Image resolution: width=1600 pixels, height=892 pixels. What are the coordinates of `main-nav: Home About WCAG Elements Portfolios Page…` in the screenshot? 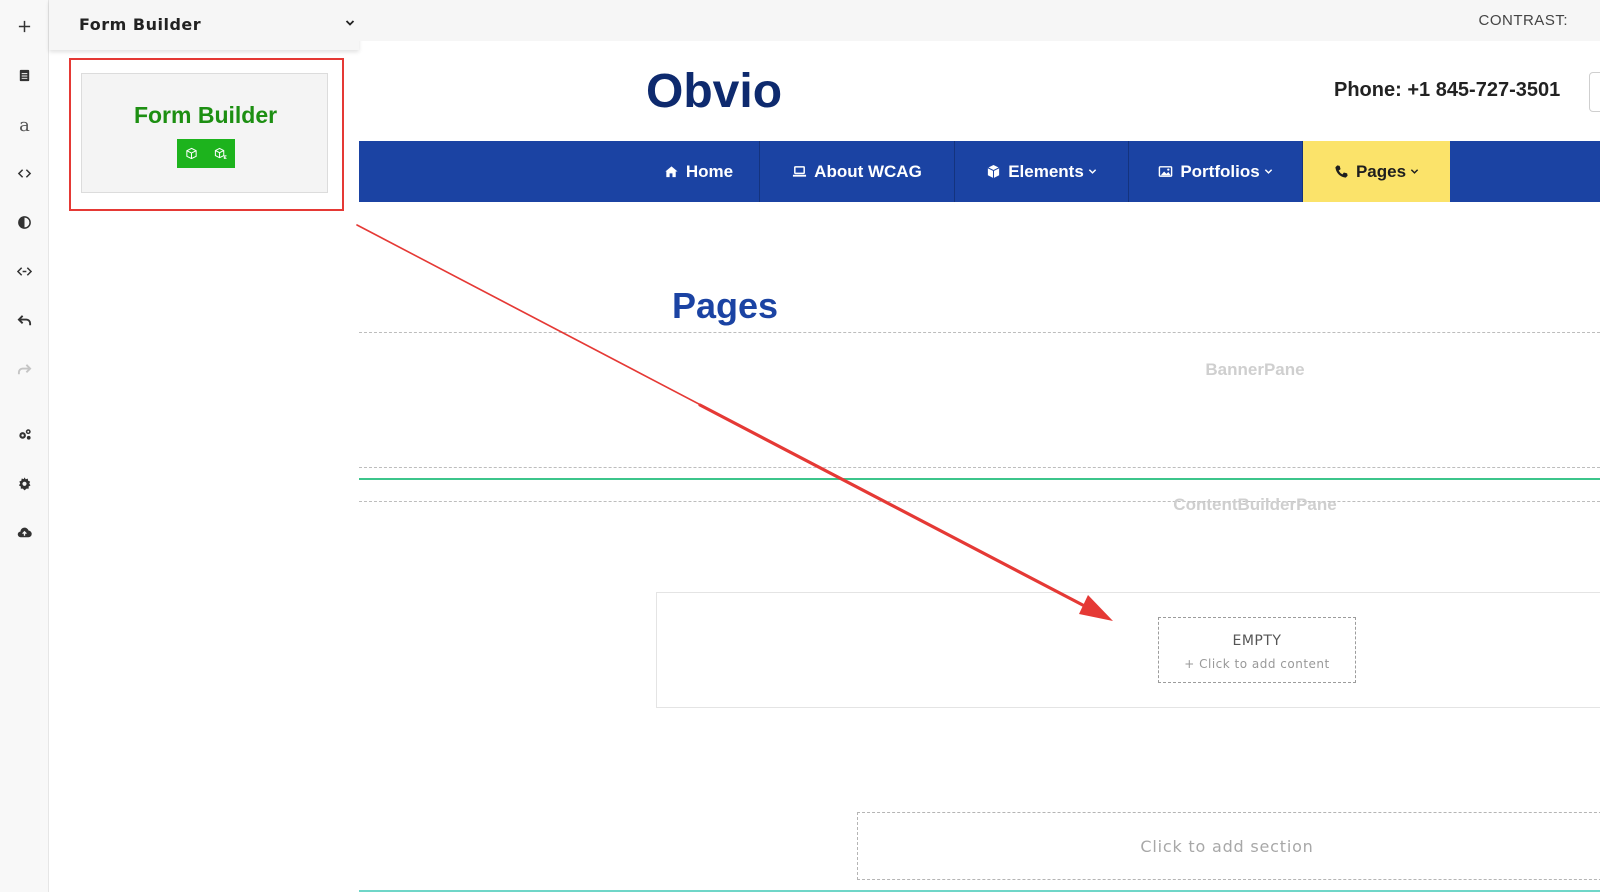 It's located at (979, 171).